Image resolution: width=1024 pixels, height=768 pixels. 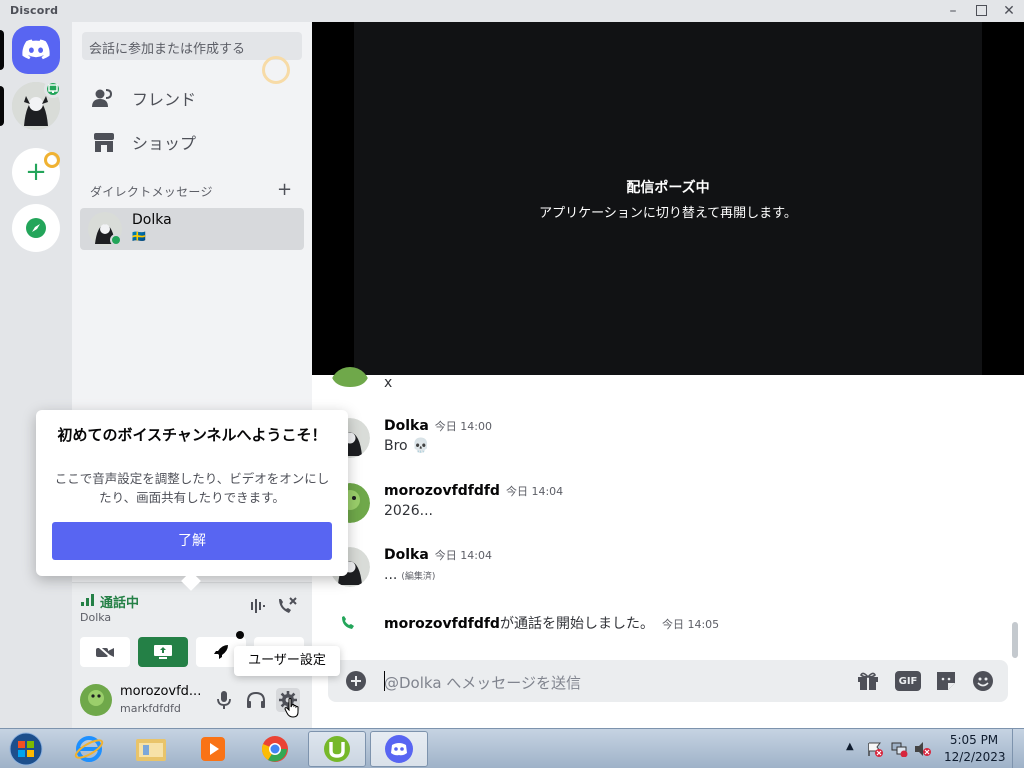 I want to click on windows-start-icon, so click(x=26, y=749).